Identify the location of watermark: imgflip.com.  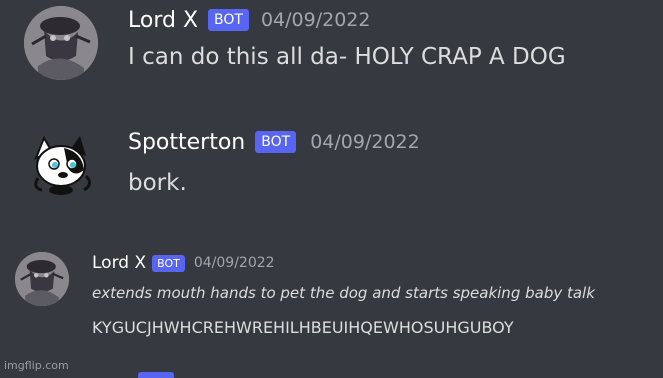
(36, 365).